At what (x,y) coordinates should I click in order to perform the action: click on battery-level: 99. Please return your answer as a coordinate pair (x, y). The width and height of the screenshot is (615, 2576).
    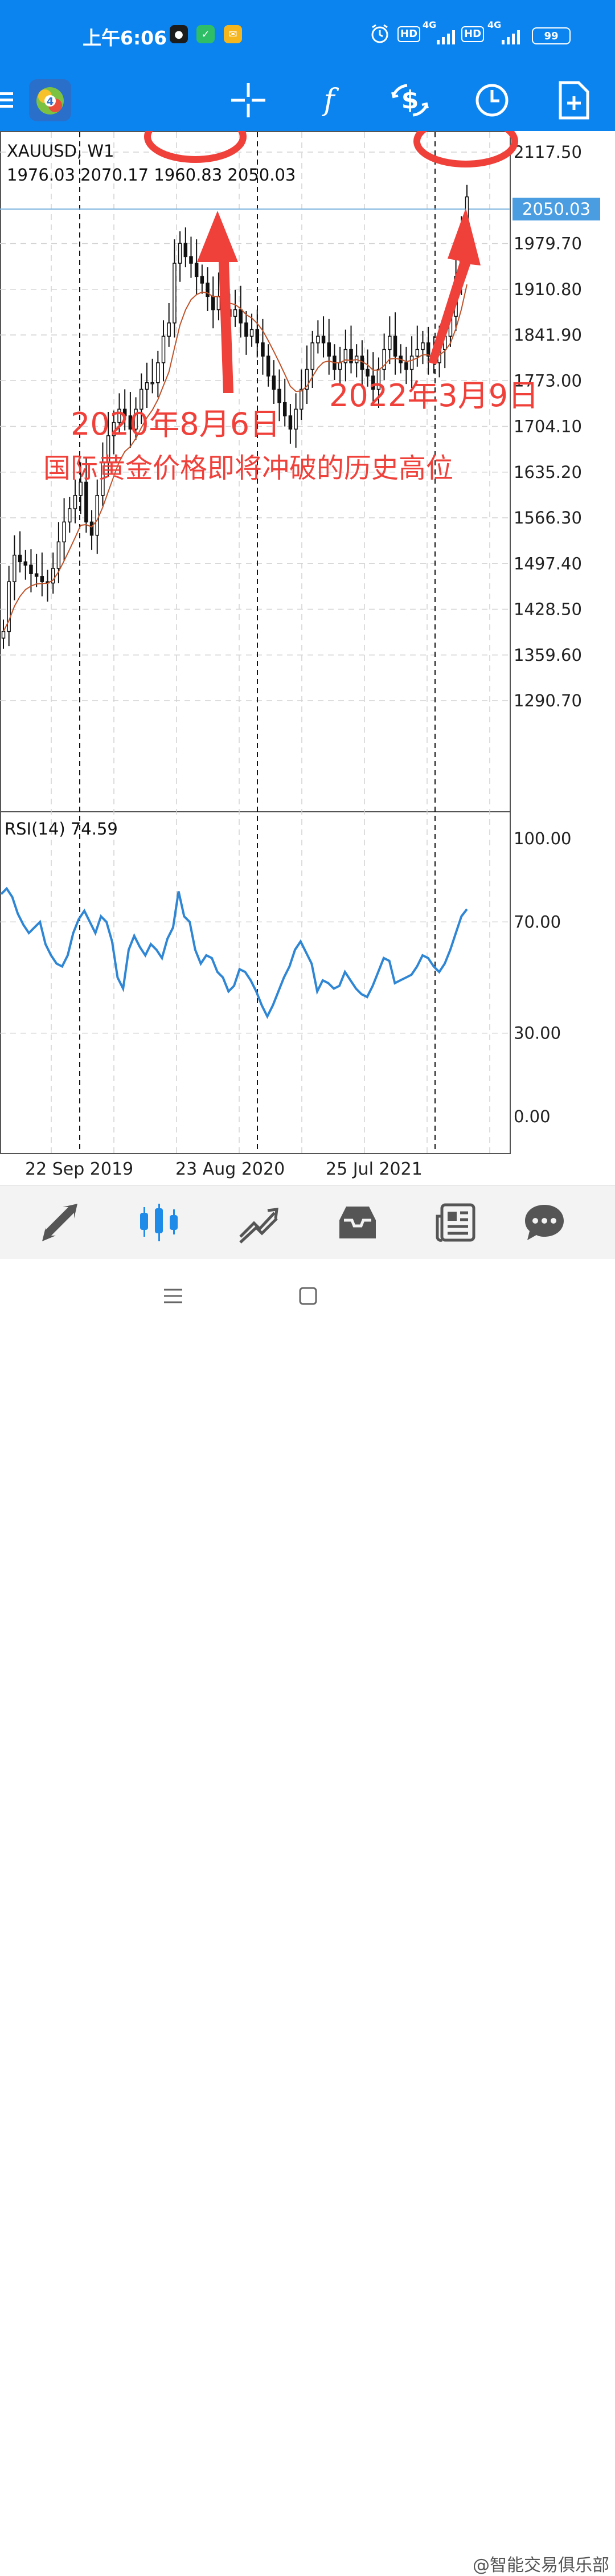
    Looking at the image, I should click on (551, 36).